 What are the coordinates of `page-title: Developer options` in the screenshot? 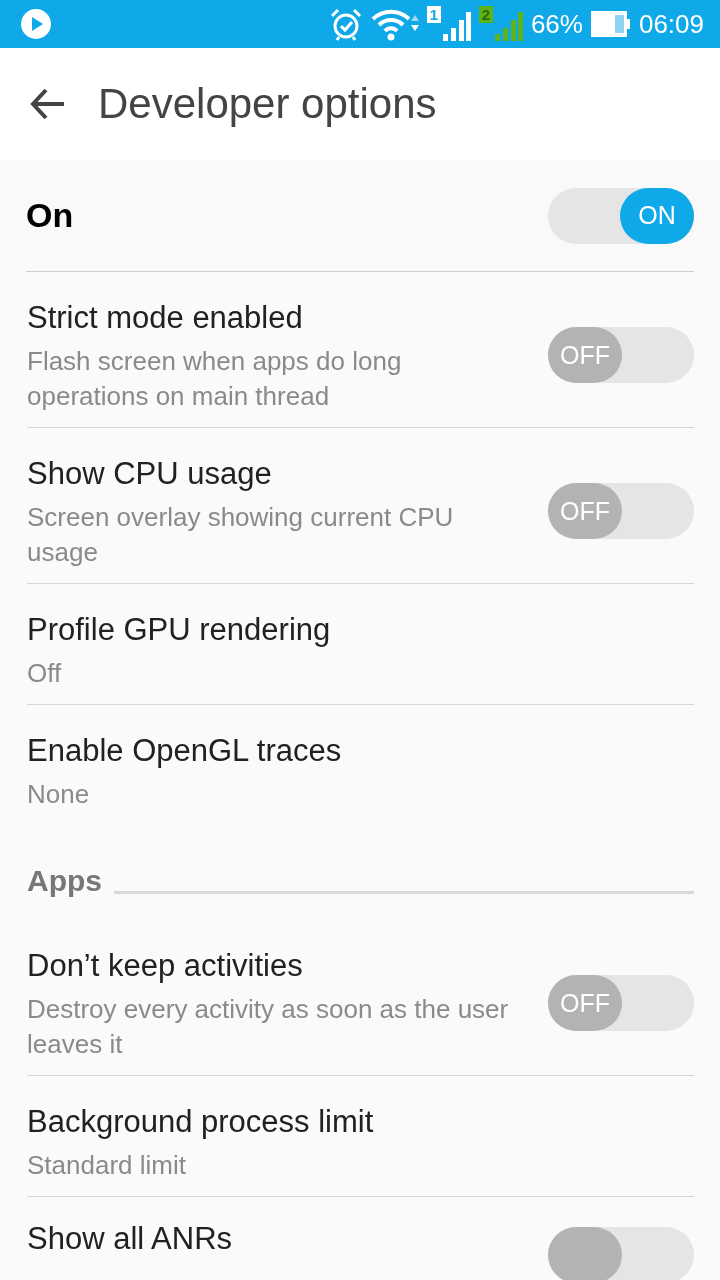 It's located at (267, 104).